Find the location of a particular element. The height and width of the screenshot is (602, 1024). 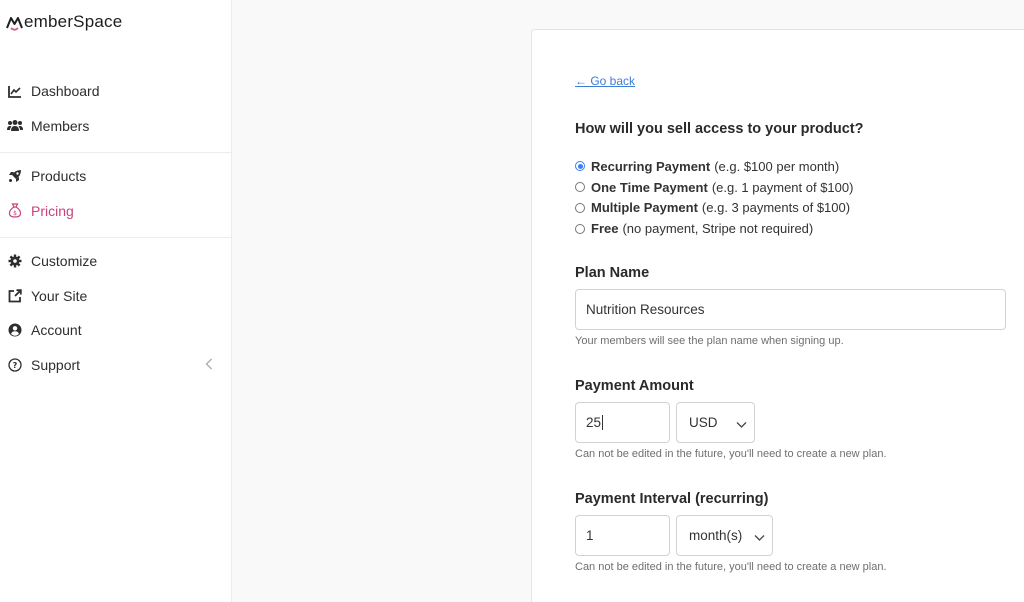

currency-select: USD is located at coordinates (715, 422).